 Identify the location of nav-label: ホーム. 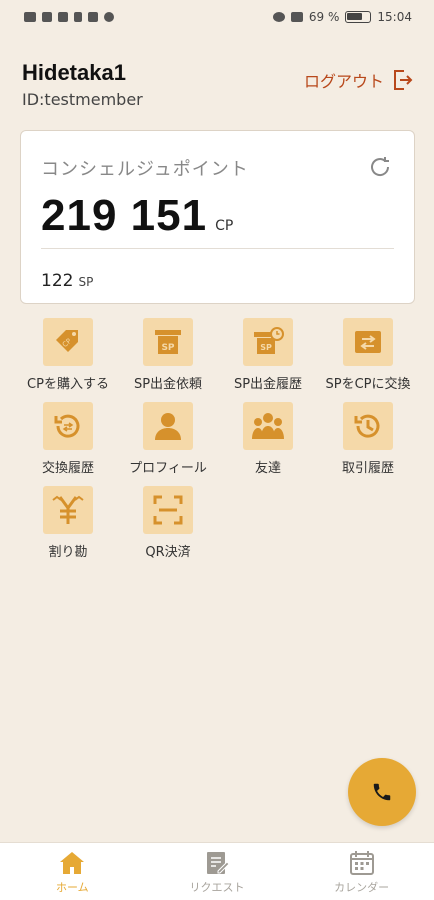
(72, 887).